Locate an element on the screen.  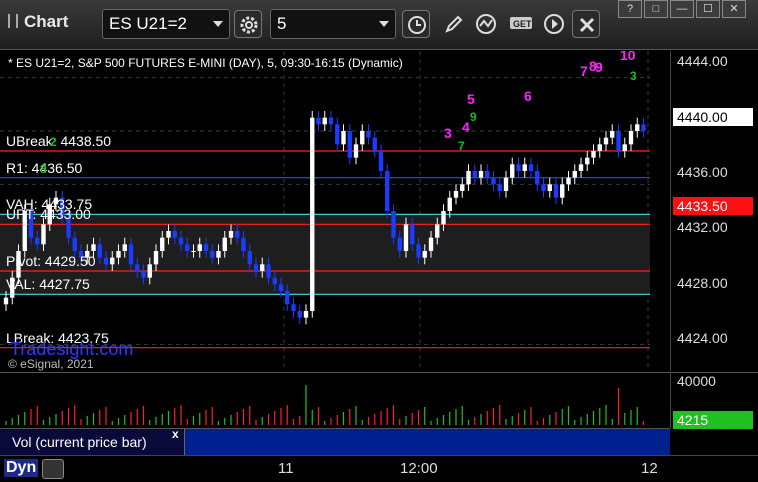
time-label: 12:00 is located at coordinates (419, 468).